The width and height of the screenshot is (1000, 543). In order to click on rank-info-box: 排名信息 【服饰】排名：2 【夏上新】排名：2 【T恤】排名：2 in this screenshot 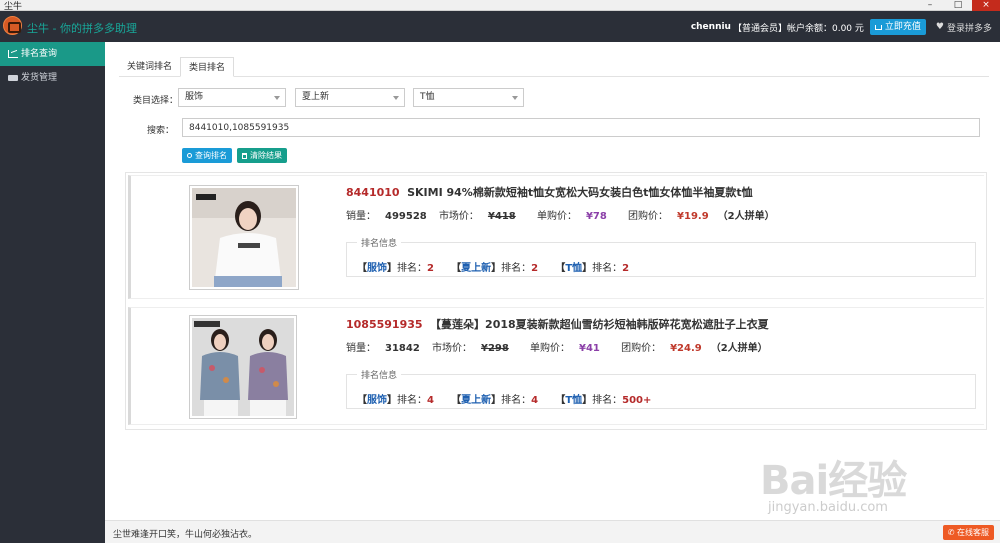, I will do `click(661, 256)`.